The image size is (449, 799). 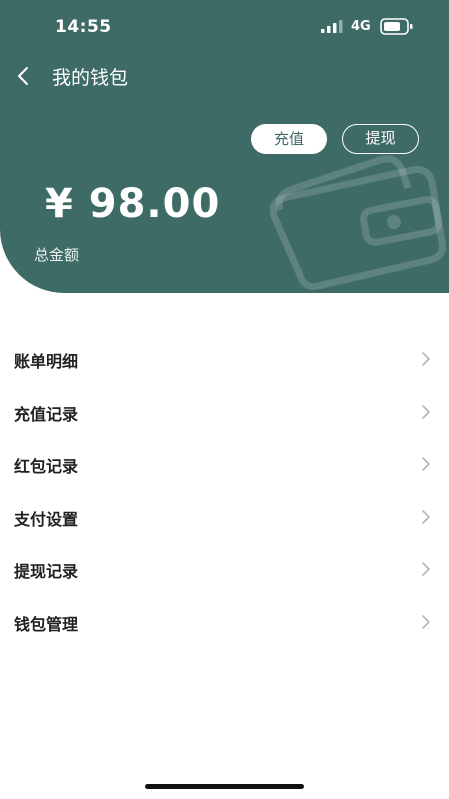 I want to click on menu-item-payment-settings: 支付设置, so click(x=224, y=516).